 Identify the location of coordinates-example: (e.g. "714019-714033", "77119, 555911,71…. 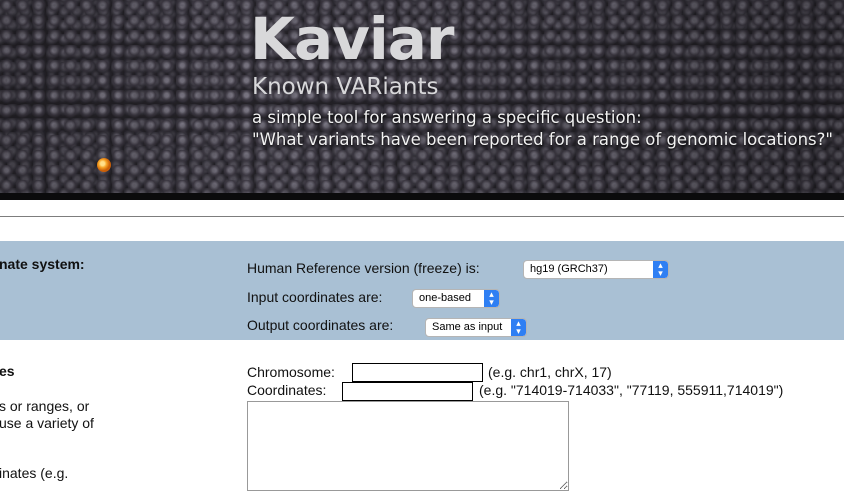
(631, 390).